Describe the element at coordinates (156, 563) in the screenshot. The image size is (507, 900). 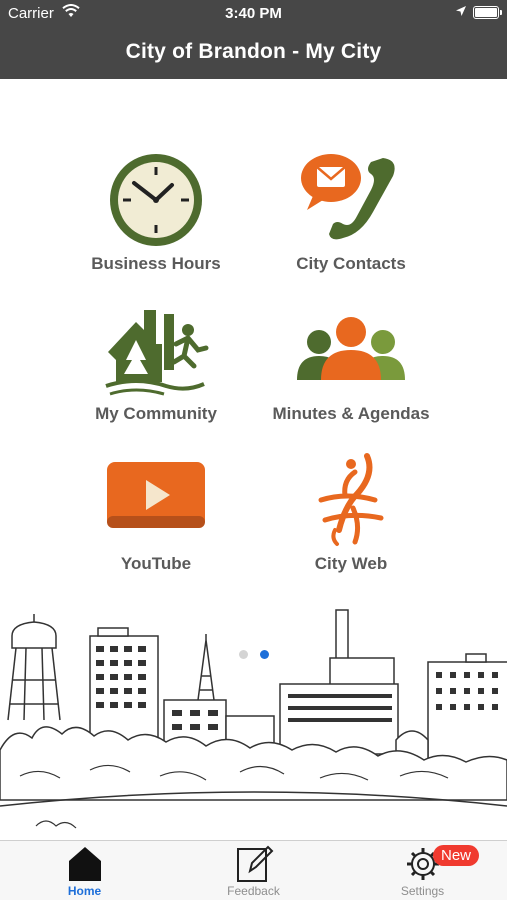
I see `tile-label: YouTube` at that location.